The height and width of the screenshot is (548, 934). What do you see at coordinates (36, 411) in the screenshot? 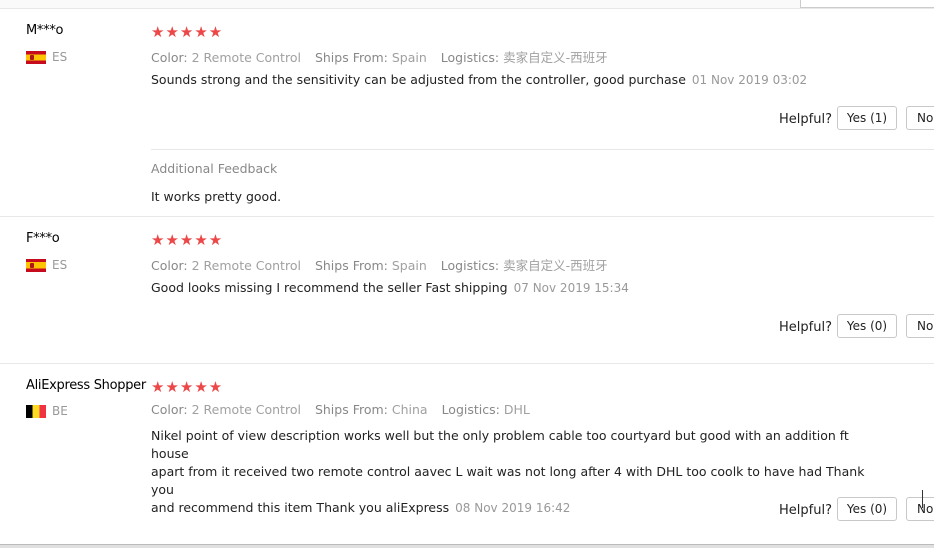
I see `belgium-flag-icon` at bounding box center [36, 411].